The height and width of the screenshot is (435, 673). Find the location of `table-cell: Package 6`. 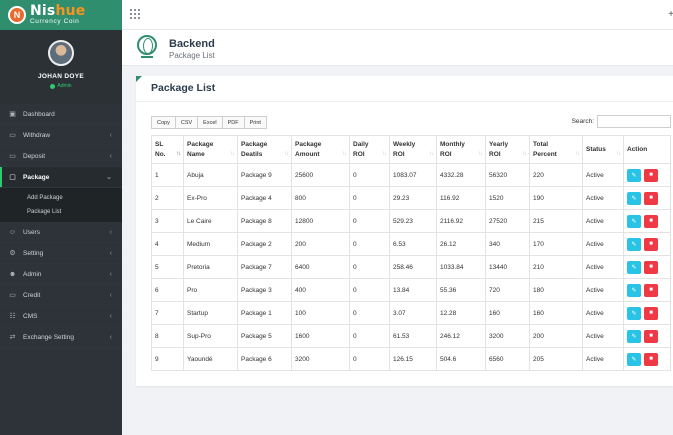

table-cell: Package 6 is located at coordinates (264, 359).